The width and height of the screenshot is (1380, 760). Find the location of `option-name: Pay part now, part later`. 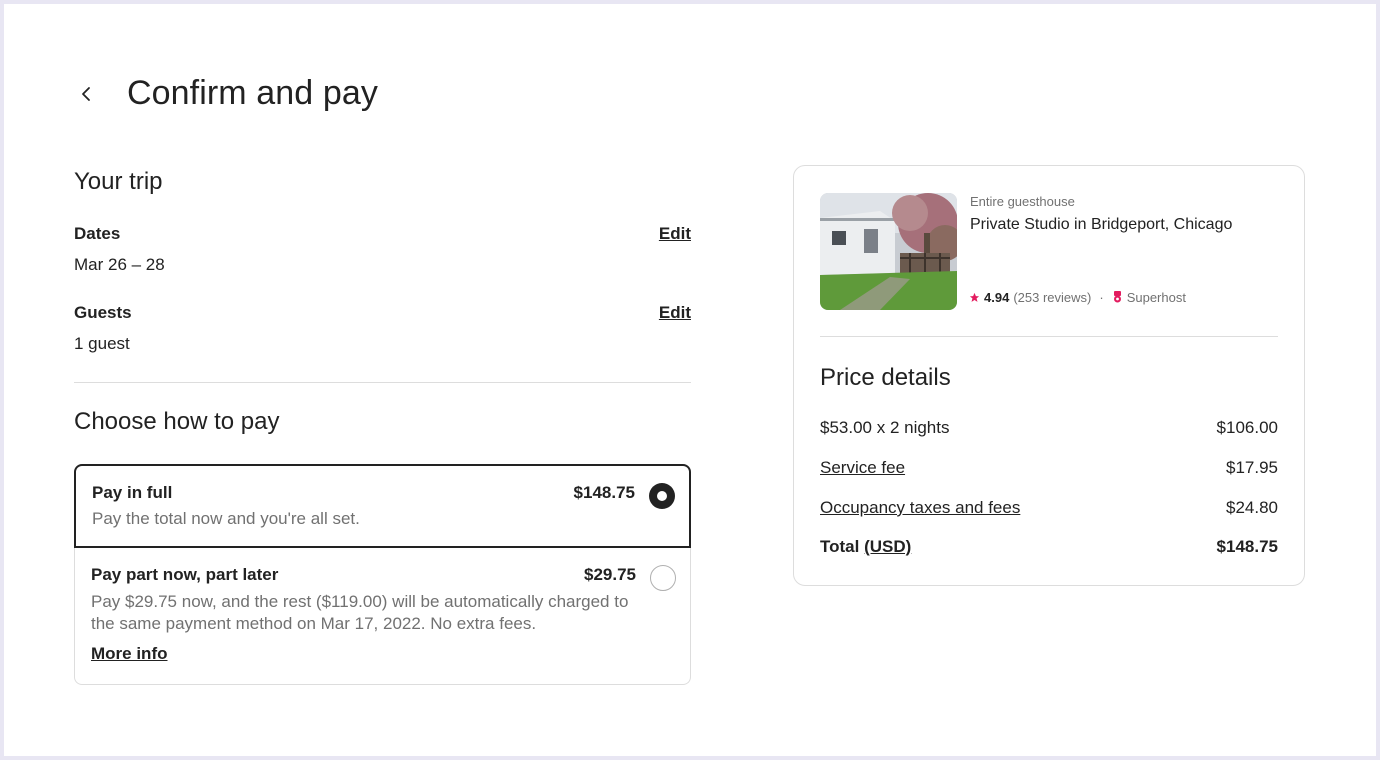

option-name: Pay part now, part later is located at coordinates (185, 574).